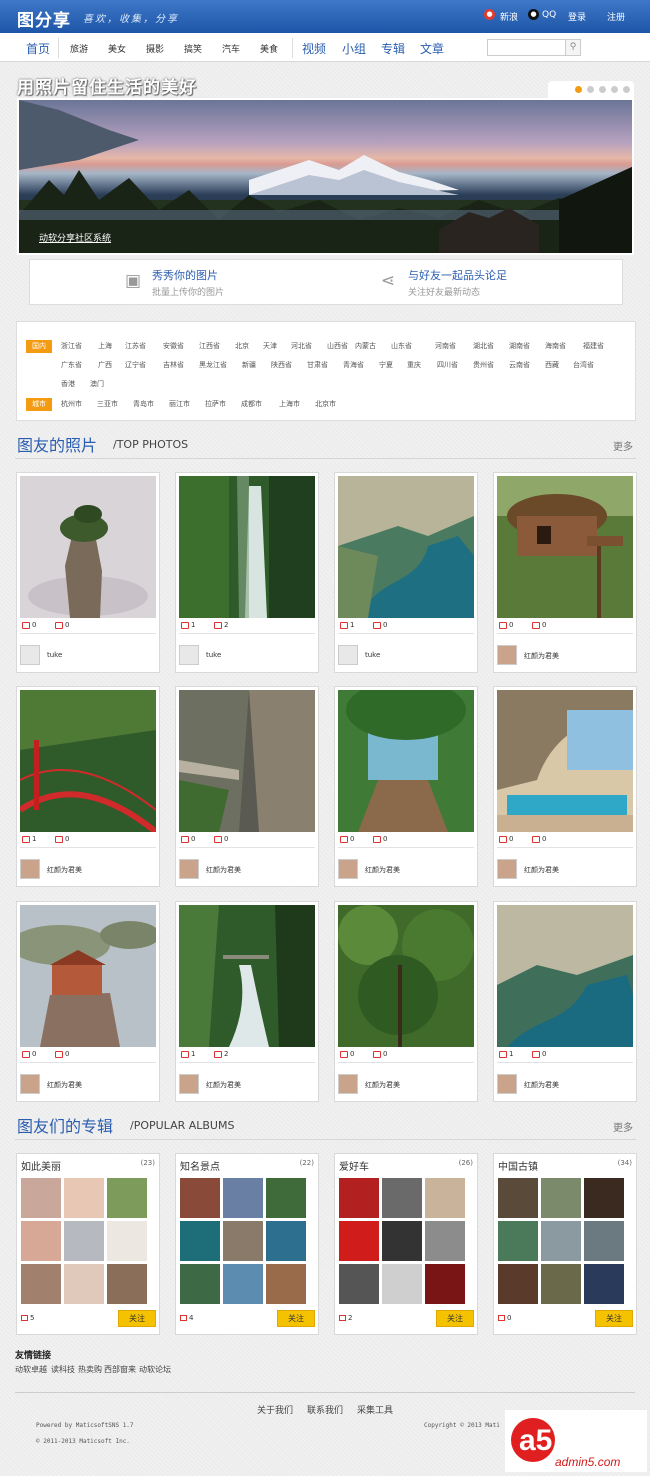 This screenshot has height=1476, width=650. I want to click on album-title: 如此美丽, so click(41, 1165).